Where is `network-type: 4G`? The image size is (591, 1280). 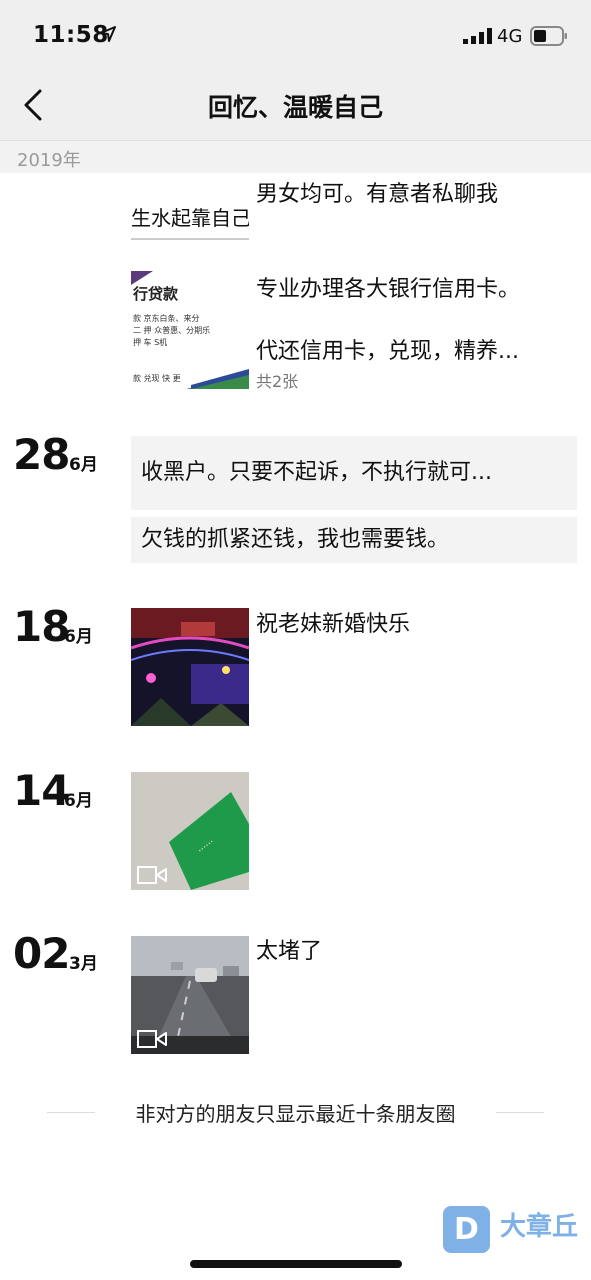 network-type: 4G is located at coordinates (510, 36).